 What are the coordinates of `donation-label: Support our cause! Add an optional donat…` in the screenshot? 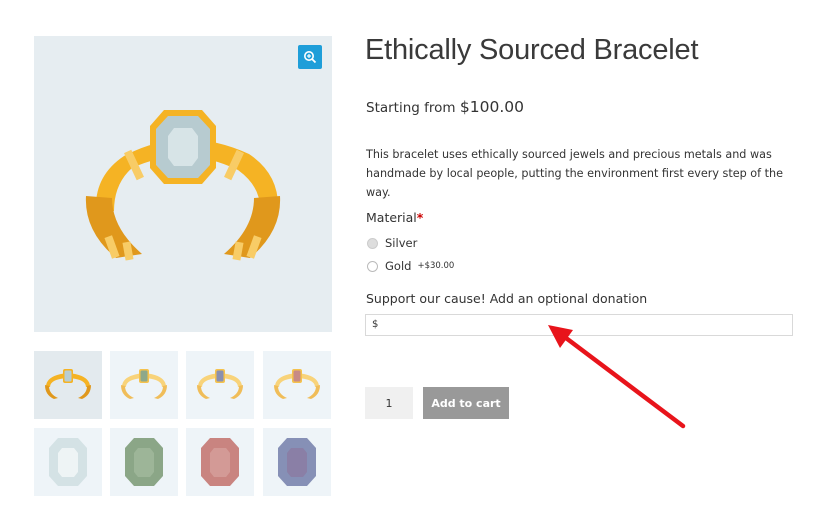 It's located at (507, 298).